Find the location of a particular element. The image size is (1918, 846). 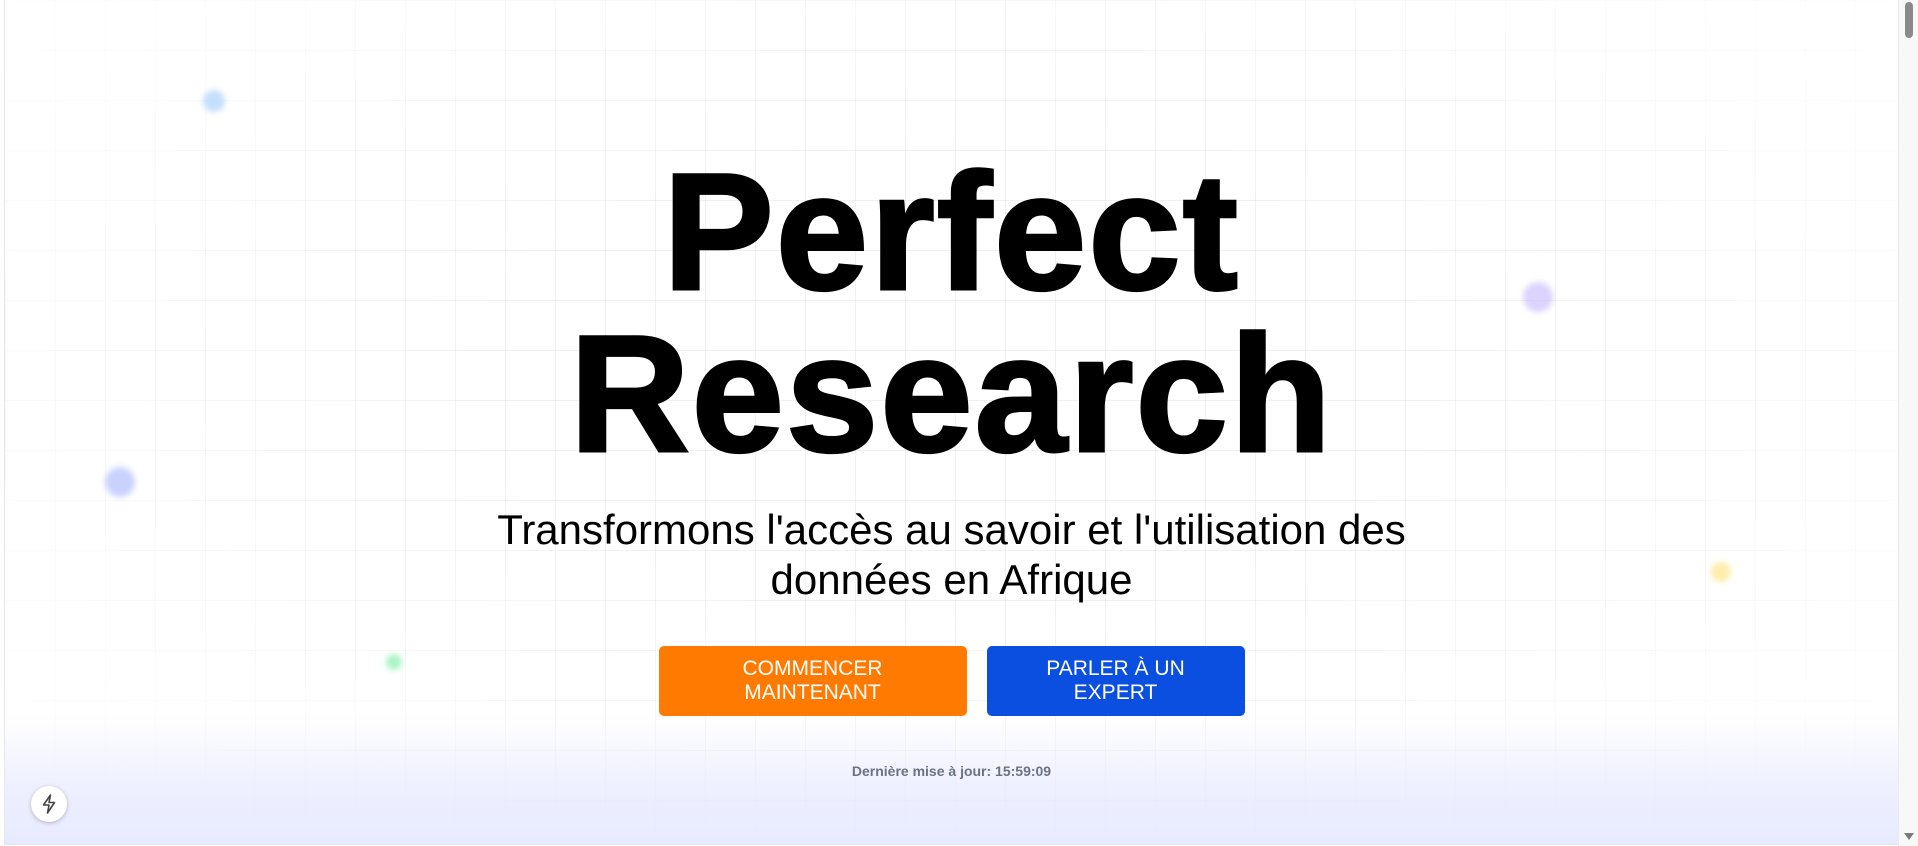

scroll-down-arrow-icon is located at coordinates (1909, 836).